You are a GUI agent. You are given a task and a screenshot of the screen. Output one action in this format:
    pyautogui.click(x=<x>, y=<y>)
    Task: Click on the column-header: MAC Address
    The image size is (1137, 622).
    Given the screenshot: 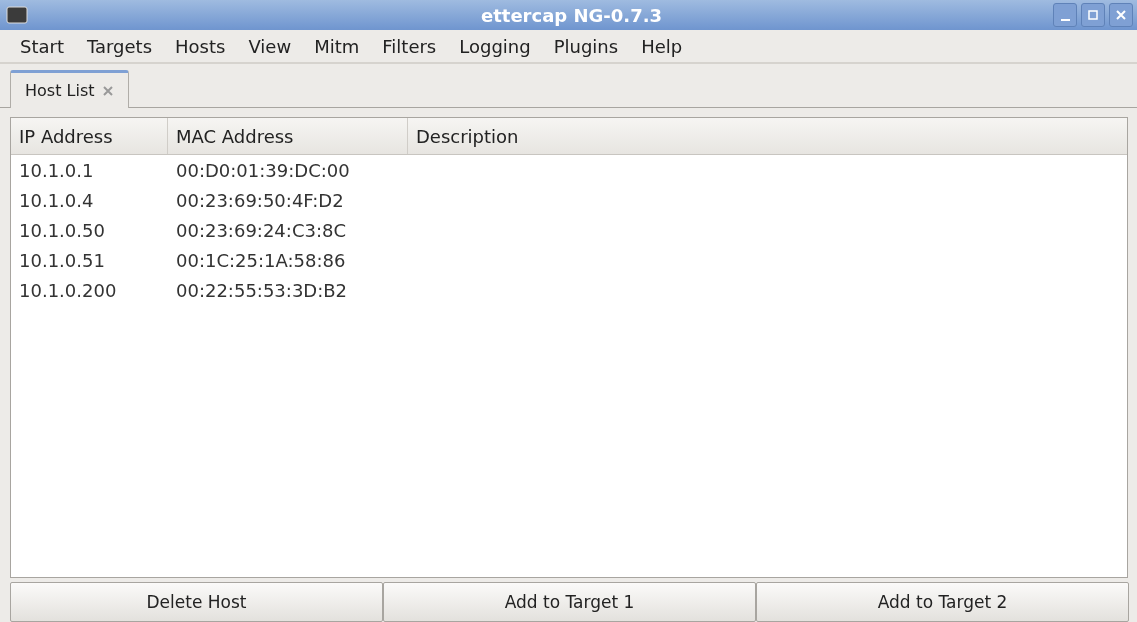 What is the action you would take?
    pyautogui.click(x=288, y=136)
    